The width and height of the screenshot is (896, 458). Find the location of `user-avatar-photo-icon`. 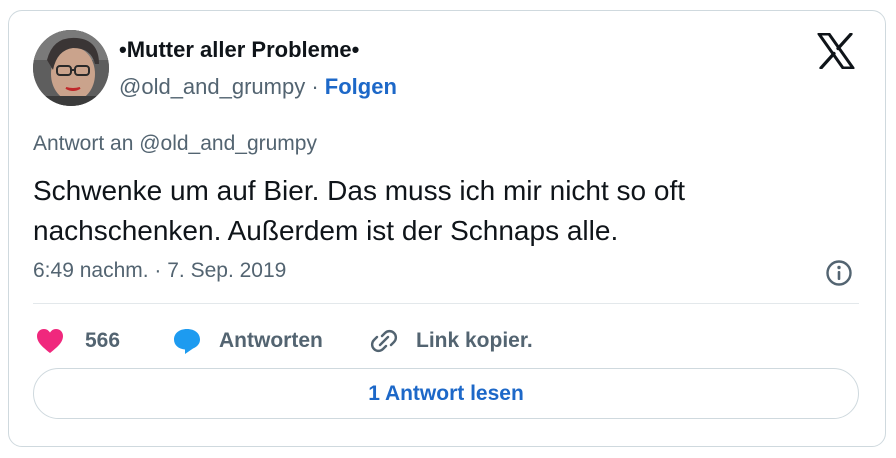

user-avatar-photo-icon is located at coordinates (71, 68).